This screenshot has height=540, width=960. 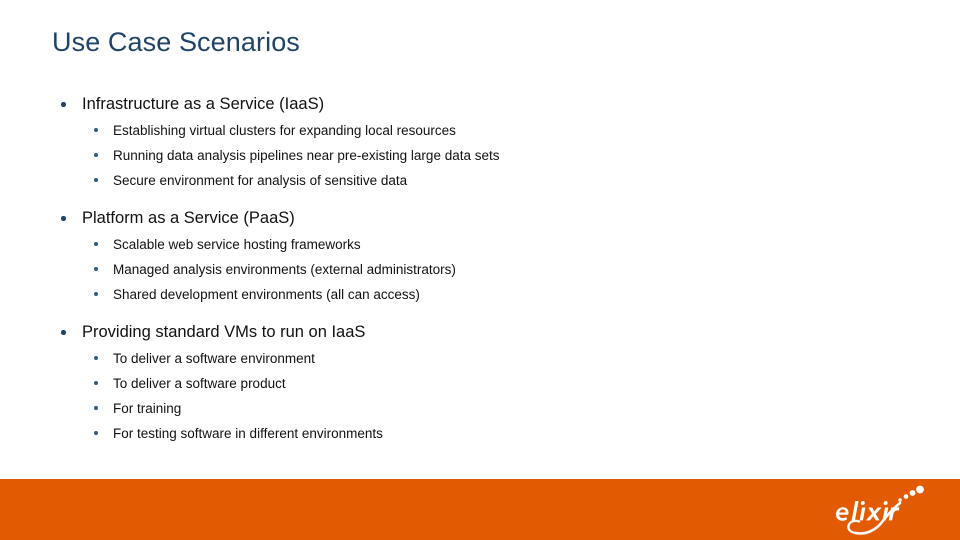 What do you see at coordinates (199, 383) in the screenshot?
I see `bullet-level2-label: To deliver a software product` at bounding box center [199, 383].